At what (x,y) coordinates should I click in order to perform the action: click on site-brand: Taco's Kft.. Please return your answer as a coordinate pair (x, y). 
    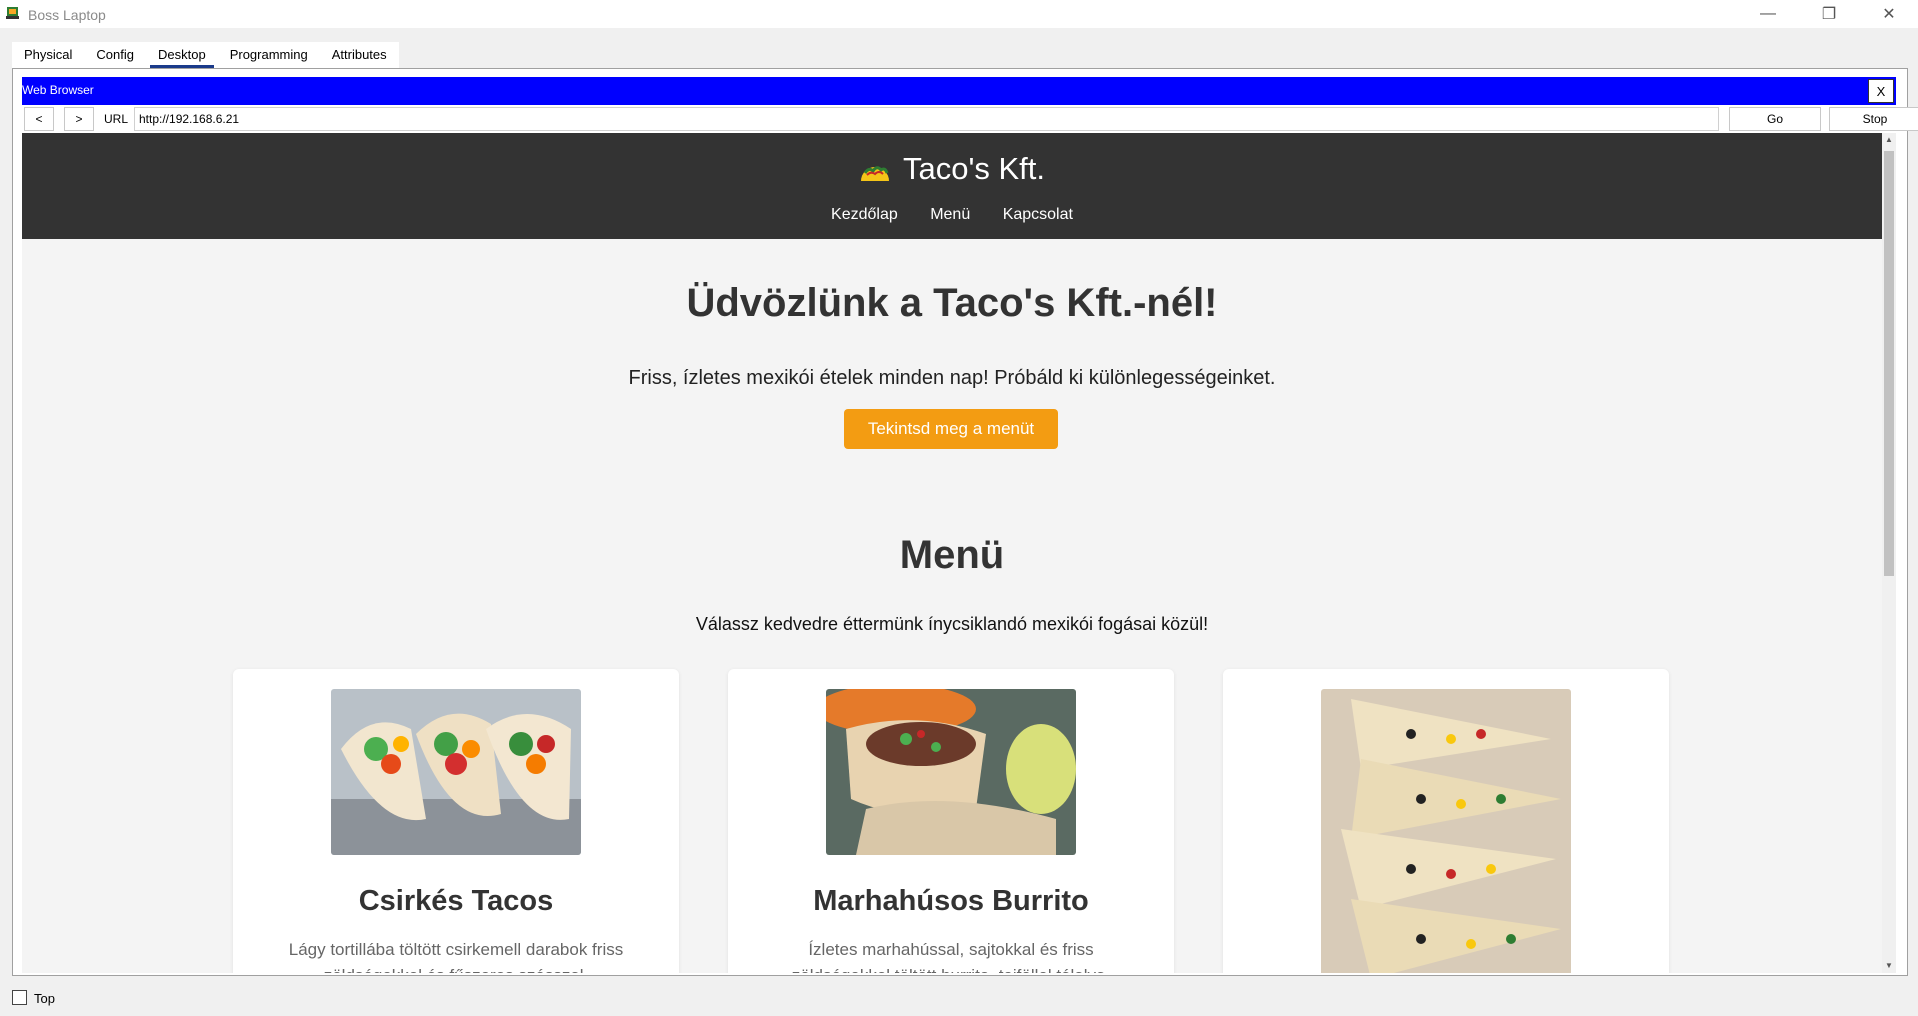
    Looking at the image, I should click on (952, 169).